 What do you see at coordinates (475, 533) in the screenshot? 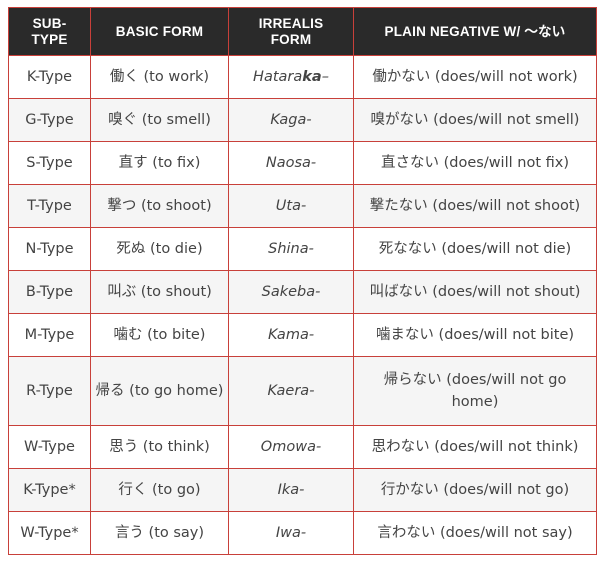
I see `cell-plain-negative: 言わない (does/will not say)` at bounding box center [475, 533].